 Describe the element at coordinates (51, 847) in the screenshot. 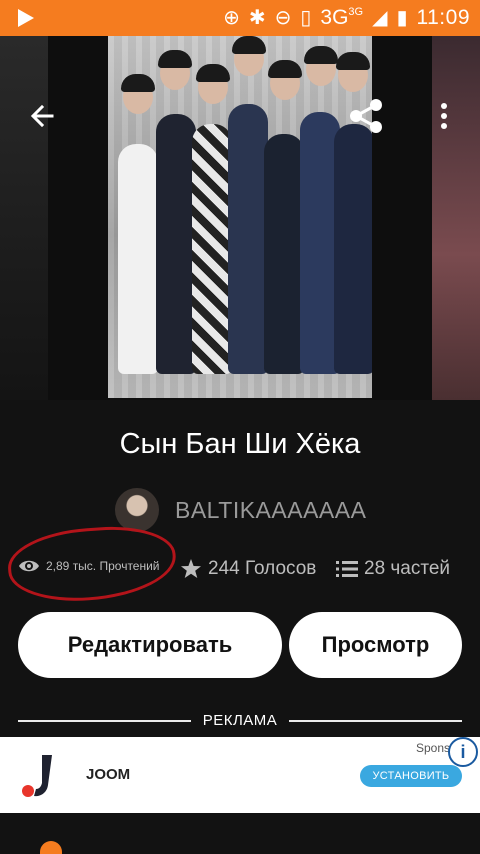

I see `partial-icon` at that location.